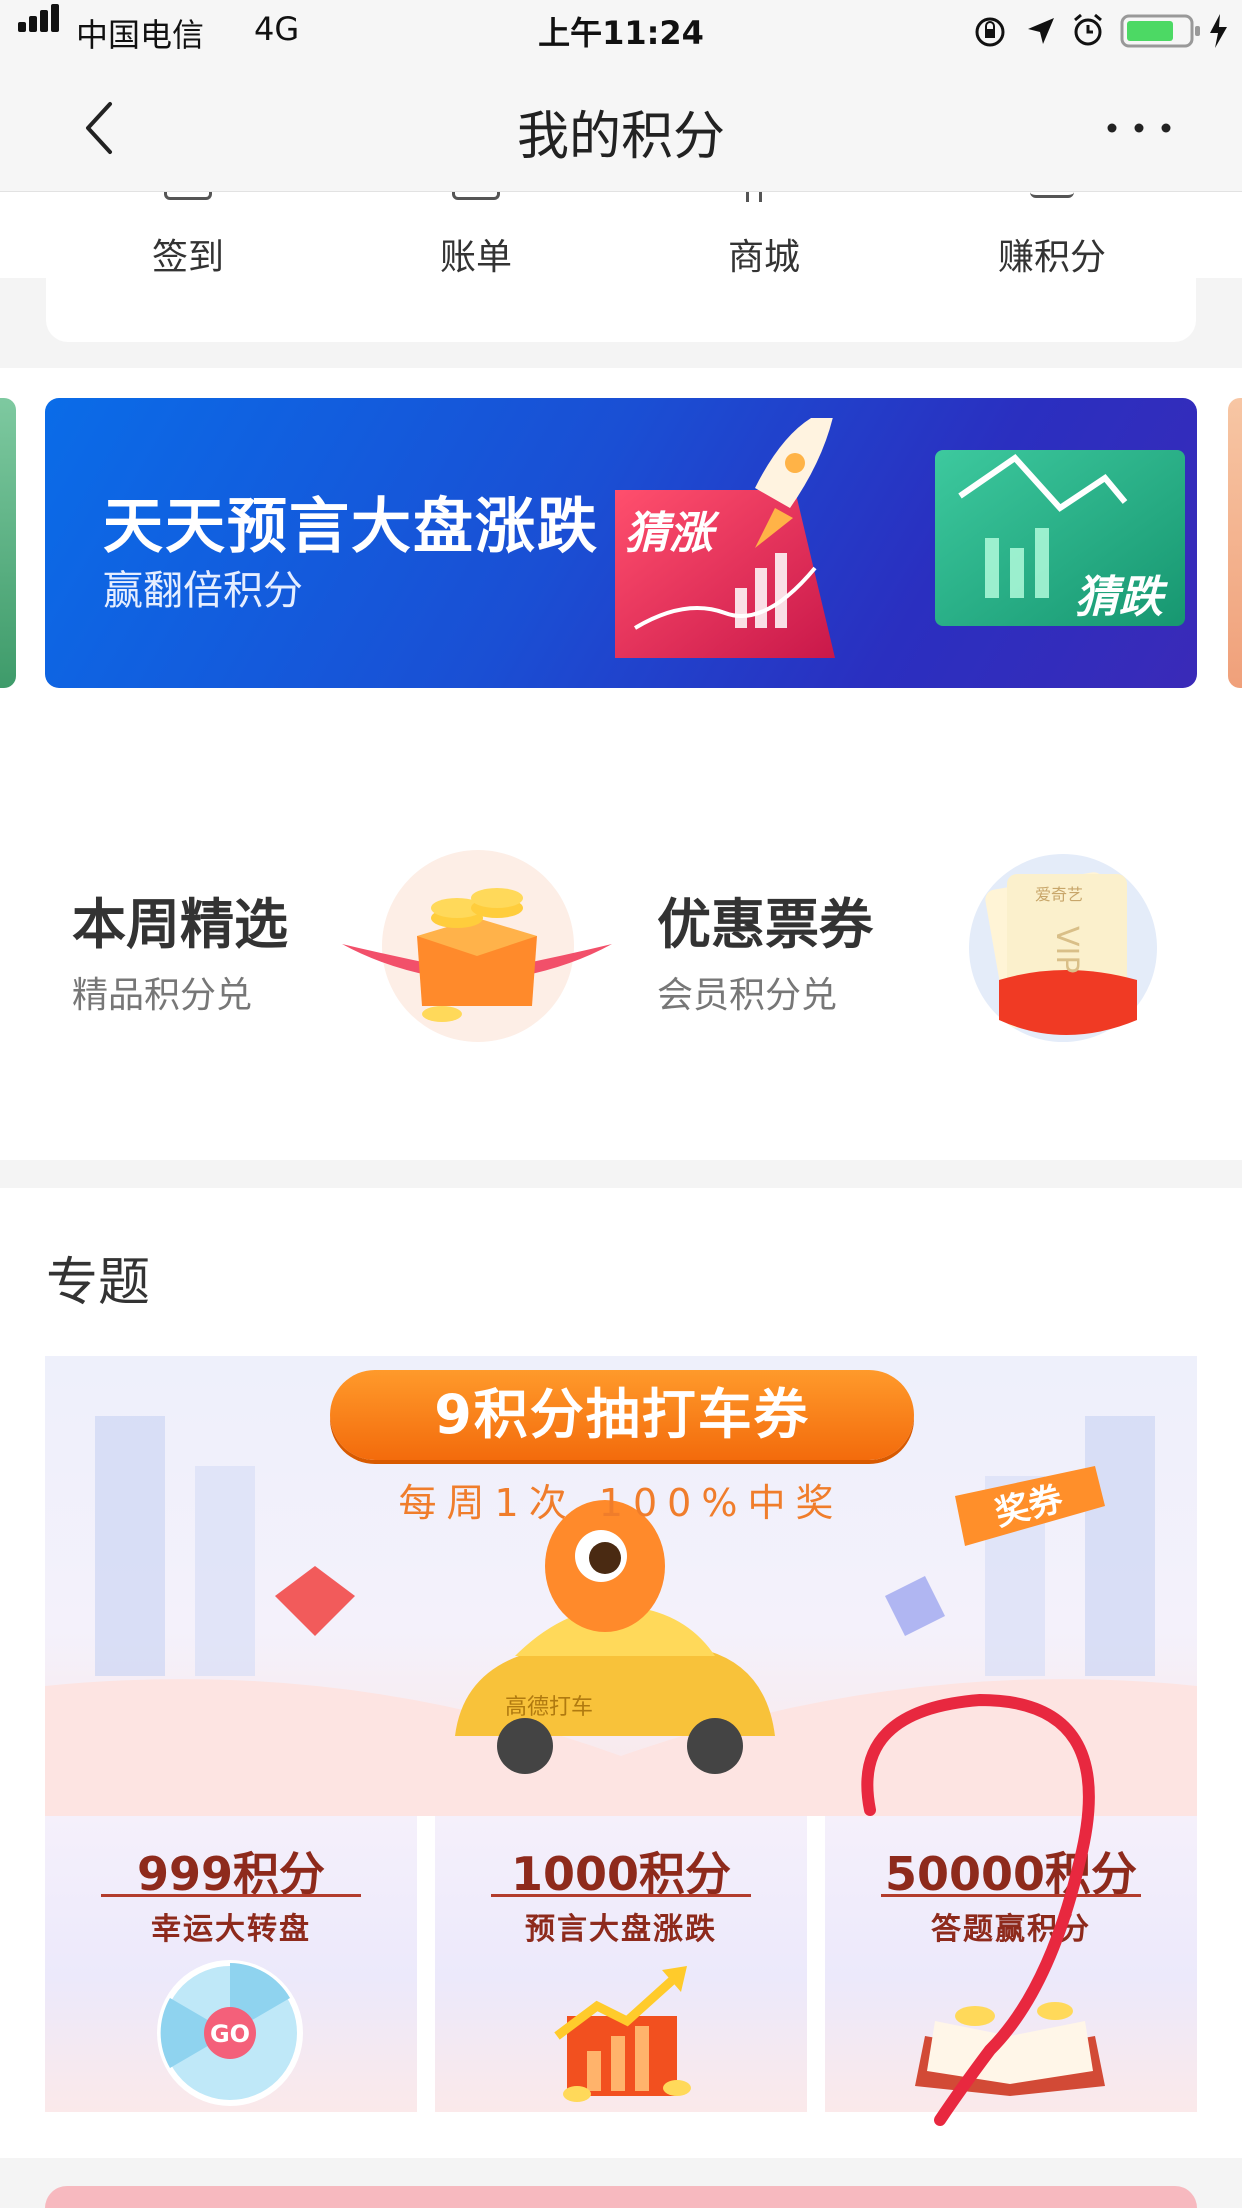 This screenshot has height=2208, width=1242. I want to click on coupons-card: 优惠票券 会员积分兑 爱奇艺 VIP, so click(931, 948).